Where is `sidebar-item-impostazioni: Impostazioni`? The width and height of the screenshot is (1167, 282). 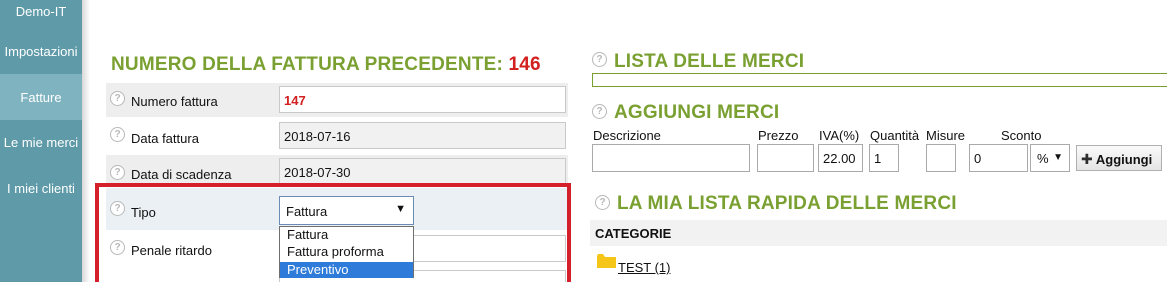
sidebar-item-impostazioni: Impostazioni is located at coordinates (41, 54).